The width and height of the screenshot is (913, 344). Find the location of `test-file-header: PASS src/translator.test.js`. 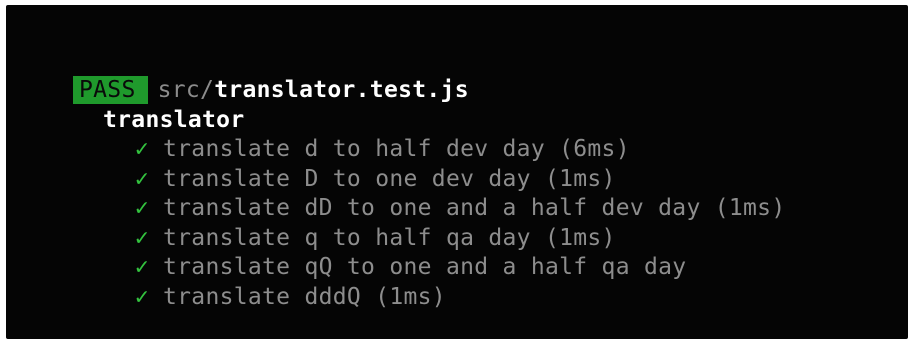

test-file-header: PASS src/translator.test.js is located at coordinates (271, 90).